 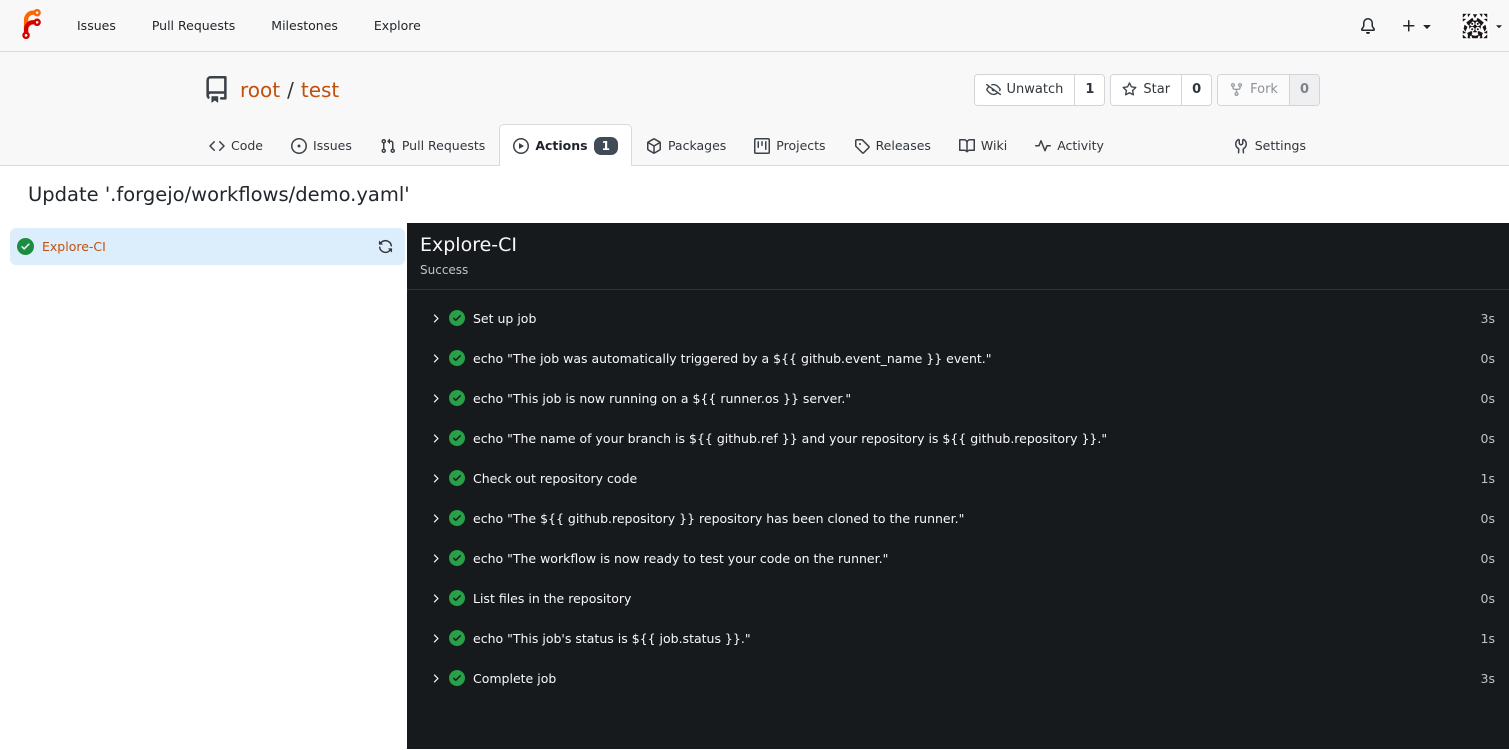 What do you see at coordinates (1043, 146) in the screenshot?
I see `pulse-icon` at bounding box center [1043, 146].